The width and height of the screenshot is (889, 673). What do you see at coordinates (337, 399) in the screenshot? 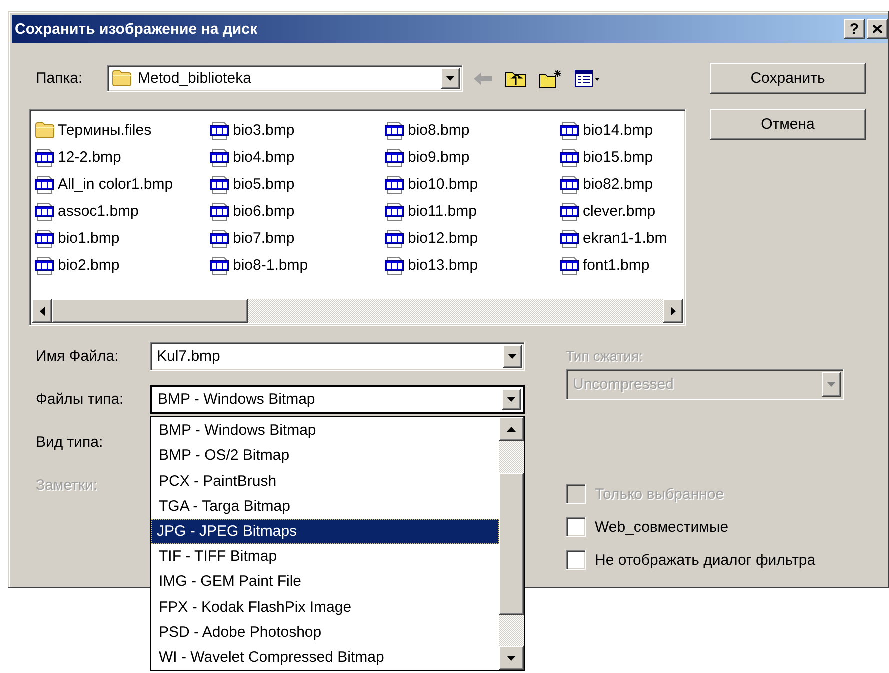
I see `file-type-dropdown: BMP - Windows Bitmap` at bounding box center [337, 399].